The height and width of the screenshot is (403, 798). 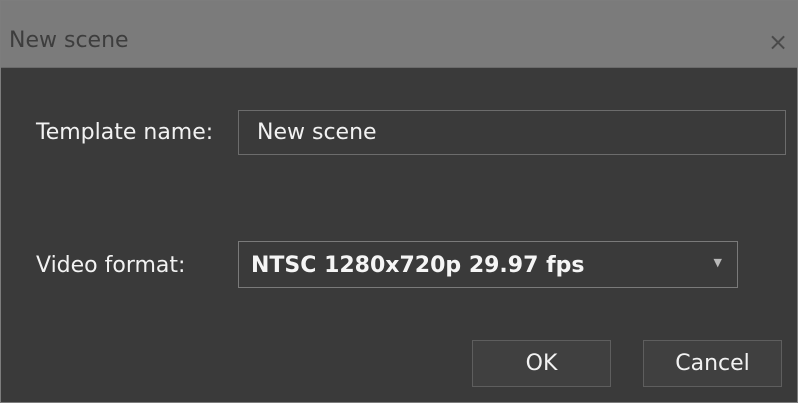 What do you see at coordinates (317, 132) in the screenshot?
I see `template-name-value: New scene` at bounding box center [317, 132].